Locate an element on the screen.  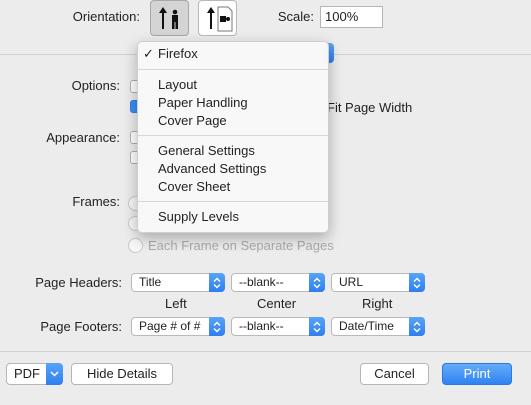
footer-right-value: Date/Time is located at coordinates (366, 326).